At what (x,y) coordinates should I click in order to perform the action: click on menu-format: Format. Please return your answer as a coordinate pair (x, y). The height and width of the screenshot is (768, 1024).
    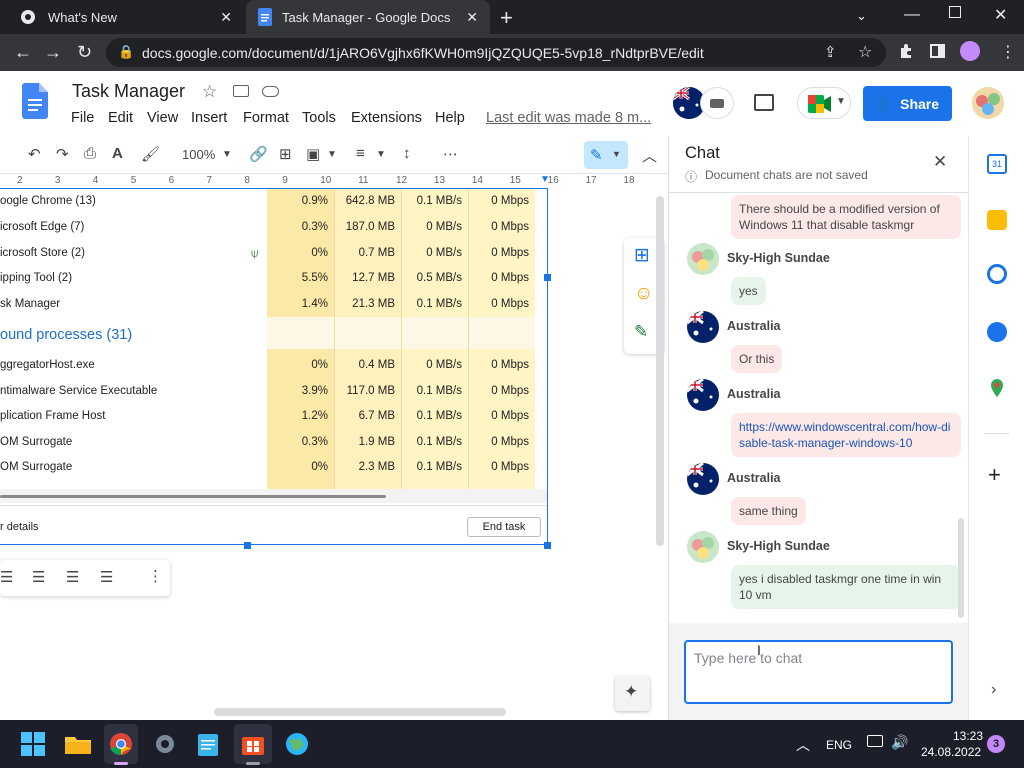
    Looking at the image, I should click on (266, 118).